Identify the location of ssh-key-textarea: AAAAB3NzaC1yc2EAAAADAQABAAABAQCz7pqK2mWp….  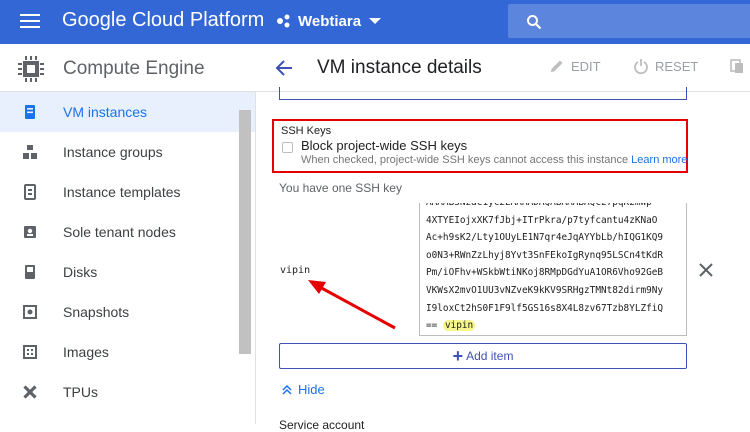
(553, 269).